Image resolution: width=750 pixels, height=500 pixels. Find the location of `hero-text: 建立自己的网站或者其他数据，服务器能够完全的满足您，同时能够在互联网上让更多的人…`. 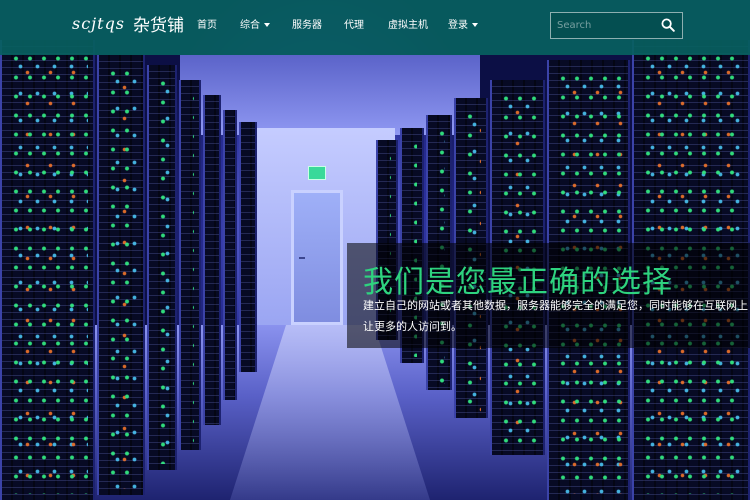

hero-text: 建立自己的网站或者其他数据，服务器能够完全的满足您，同时能够在互联网上让更多的人… is located at coordinates (555, 316).